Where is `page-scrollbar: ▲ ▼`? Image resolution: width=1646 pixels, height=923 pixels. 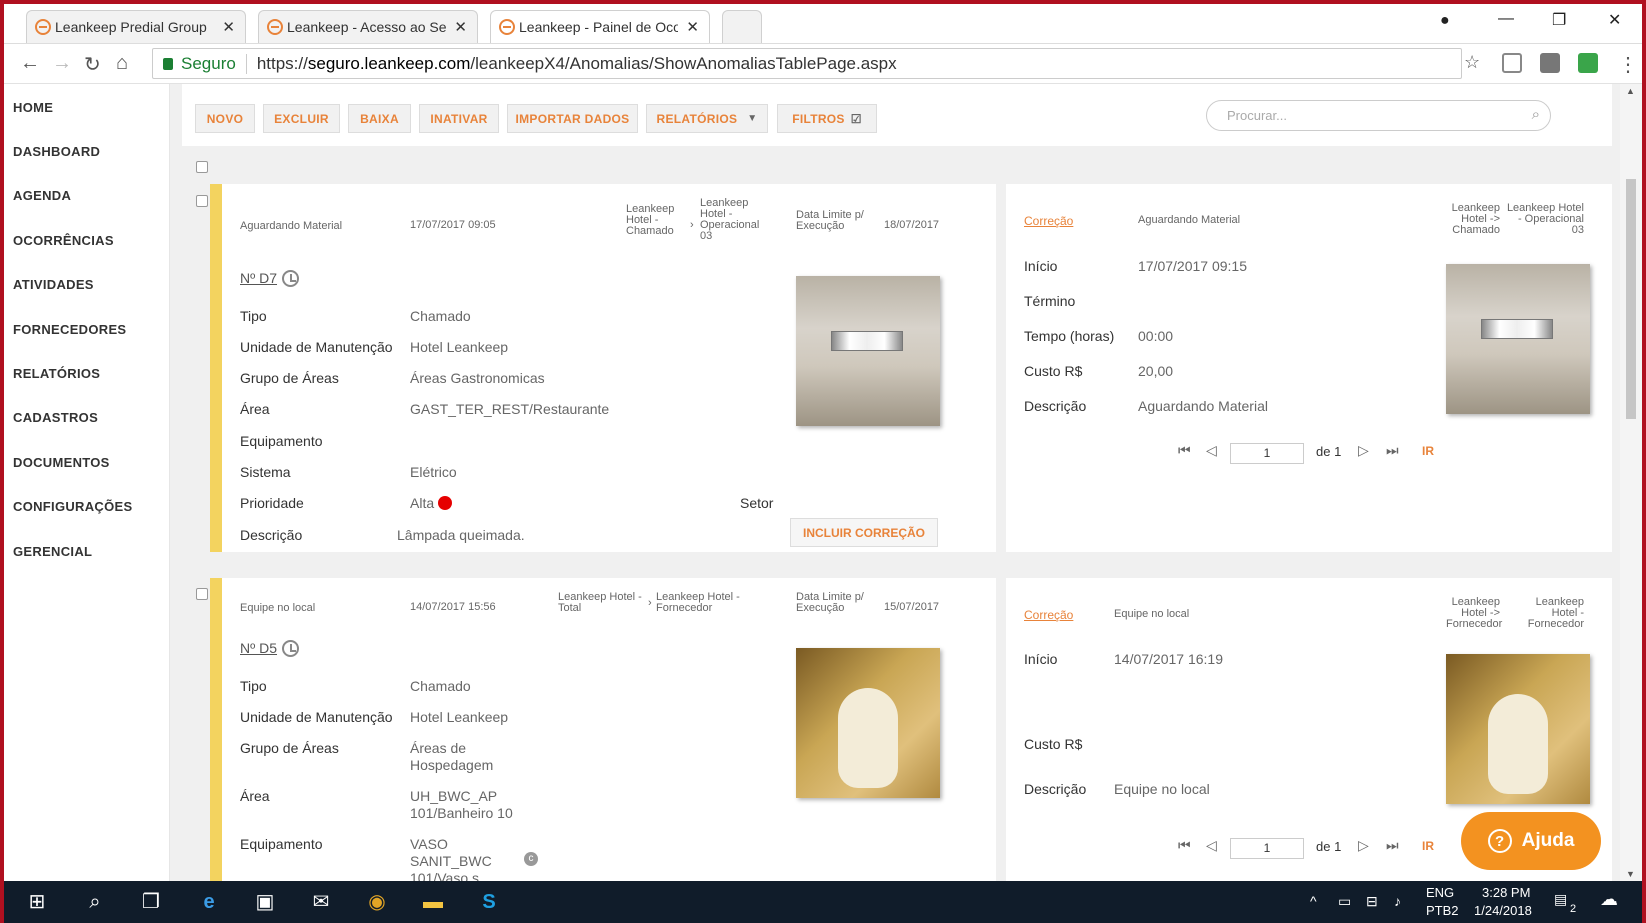 page-scrollbar: ▲ ▼ is located at coordinates (1631, 482).